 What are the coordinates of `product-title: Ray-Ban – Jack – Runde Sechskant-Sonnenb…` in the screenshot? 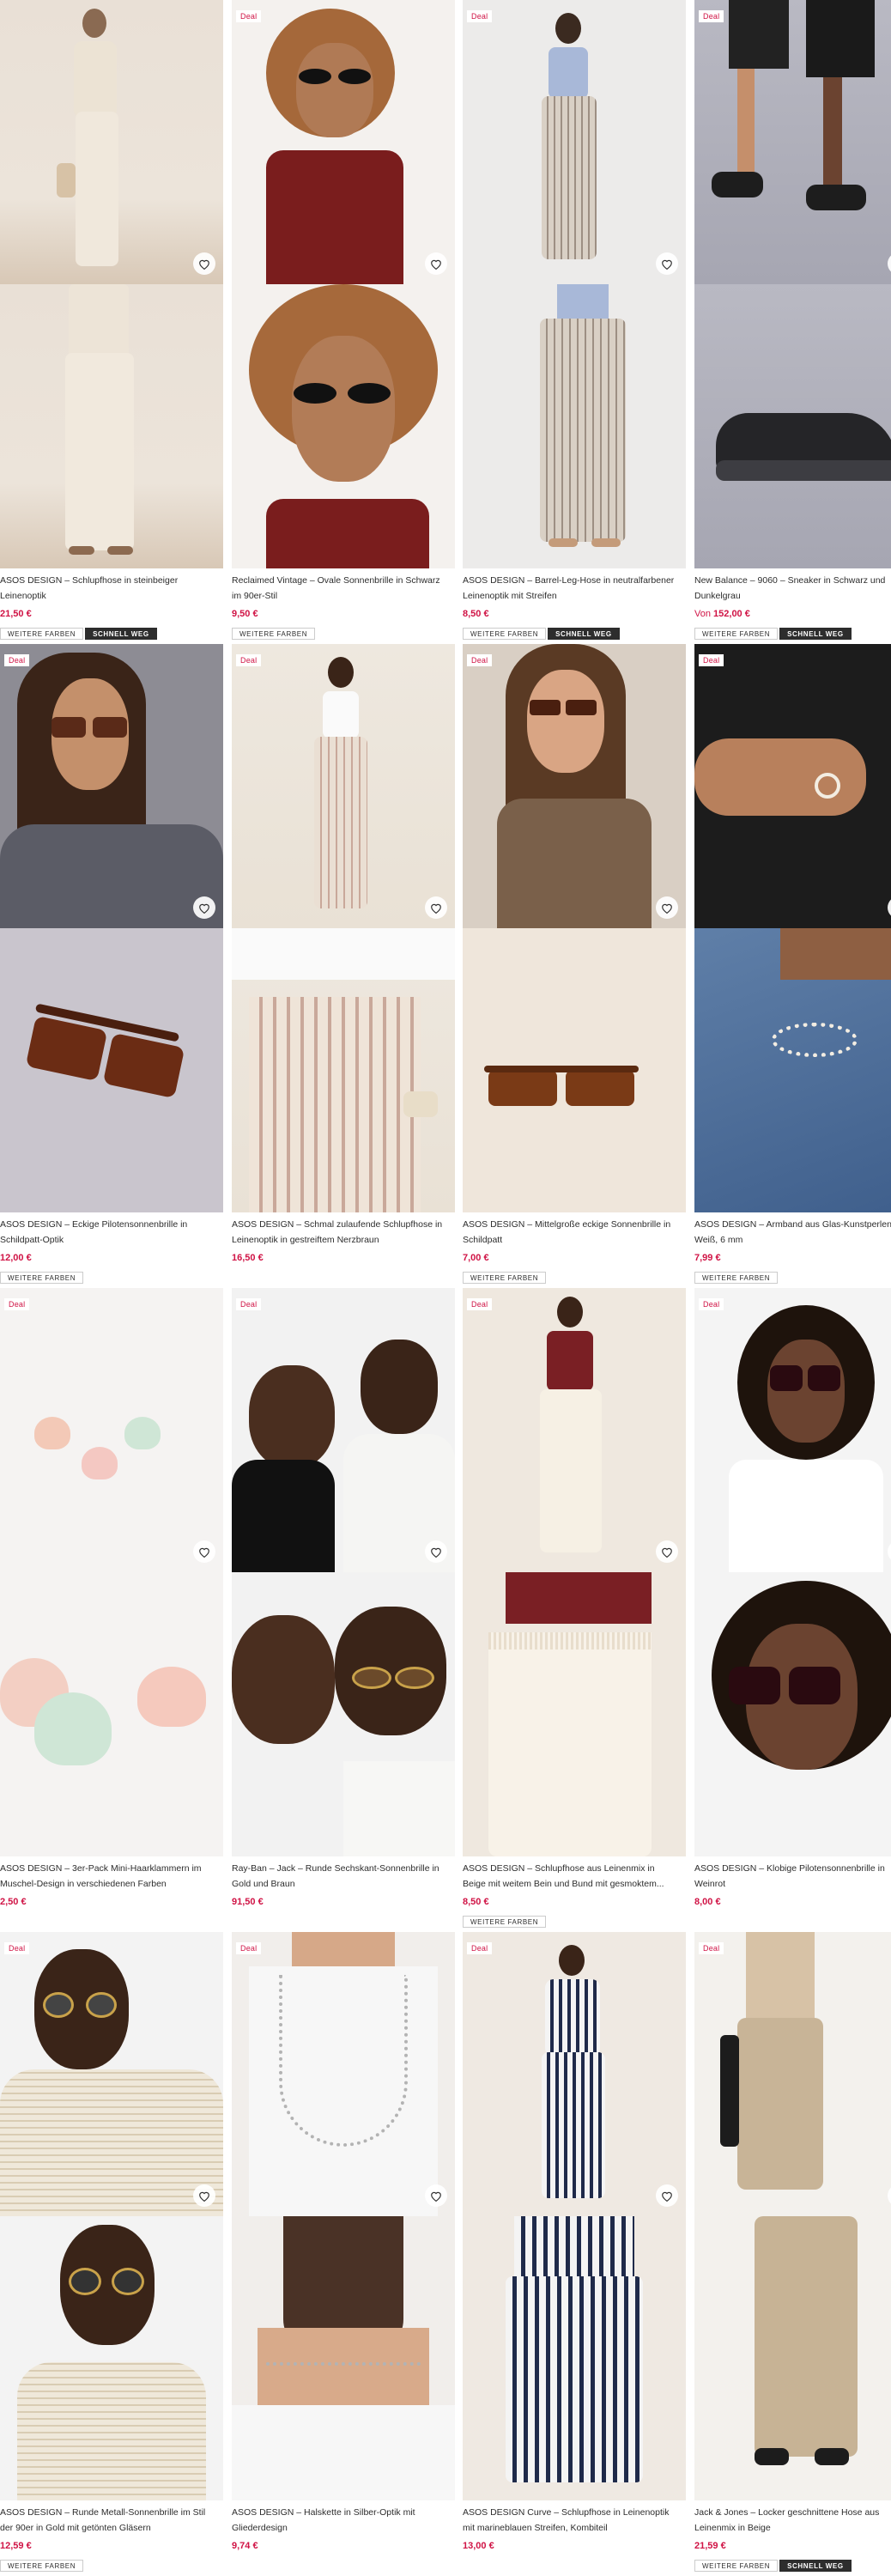 It's located at (344, 1877).